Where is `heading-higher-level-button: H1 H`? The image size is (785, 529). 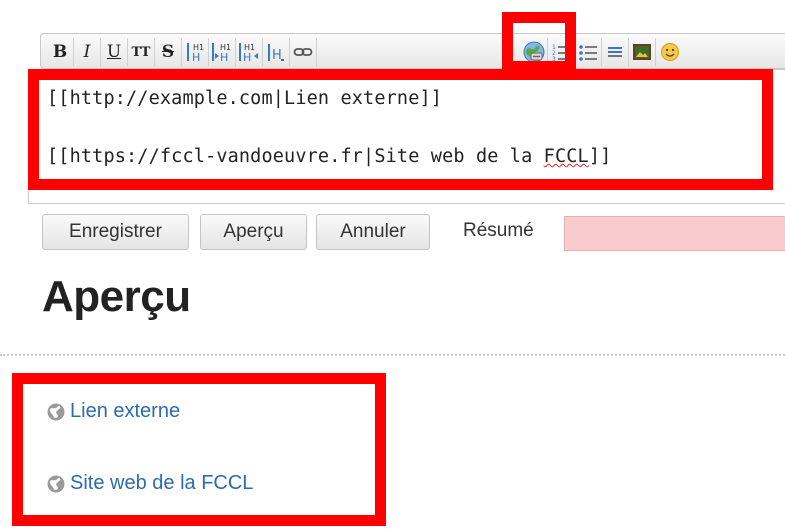
heading-higher-level-button: H1 H is located at coordinates (249, 52).